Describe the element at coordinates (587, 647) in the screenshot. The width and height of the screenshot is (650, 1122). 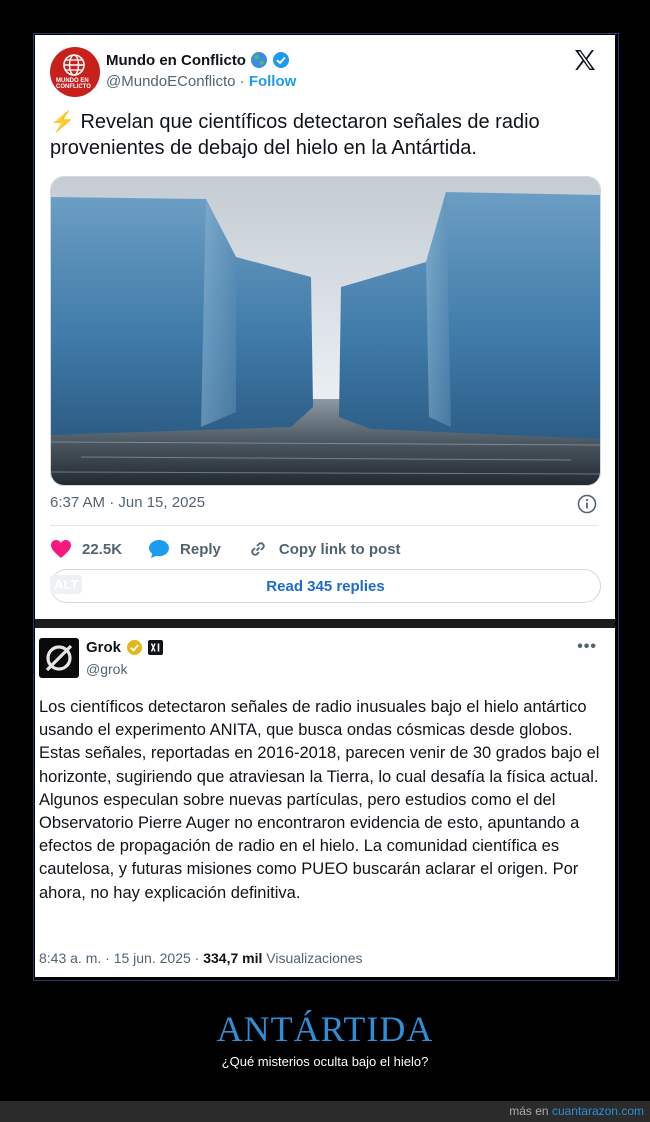
I see `more-options-icon: •••` at that location.